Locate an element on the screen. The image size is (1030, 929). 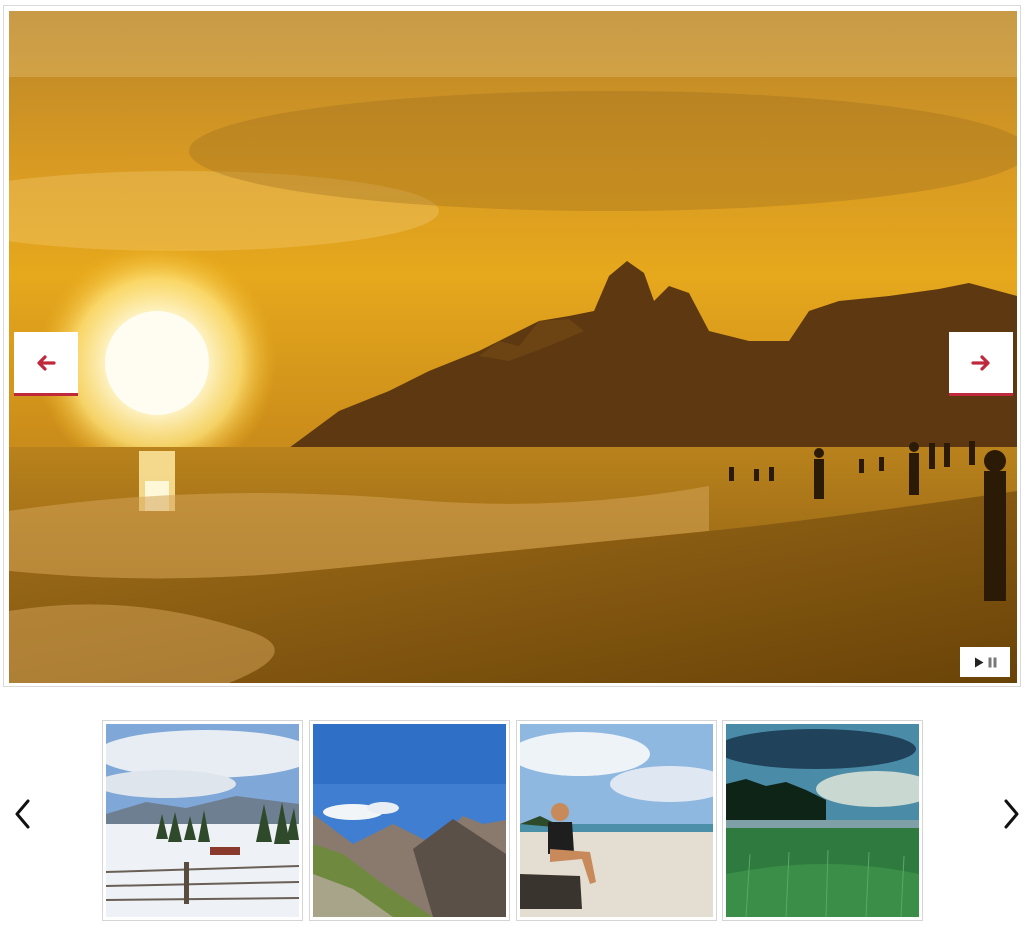
thumbnails-prev-button is located at coordinates (22, 814).